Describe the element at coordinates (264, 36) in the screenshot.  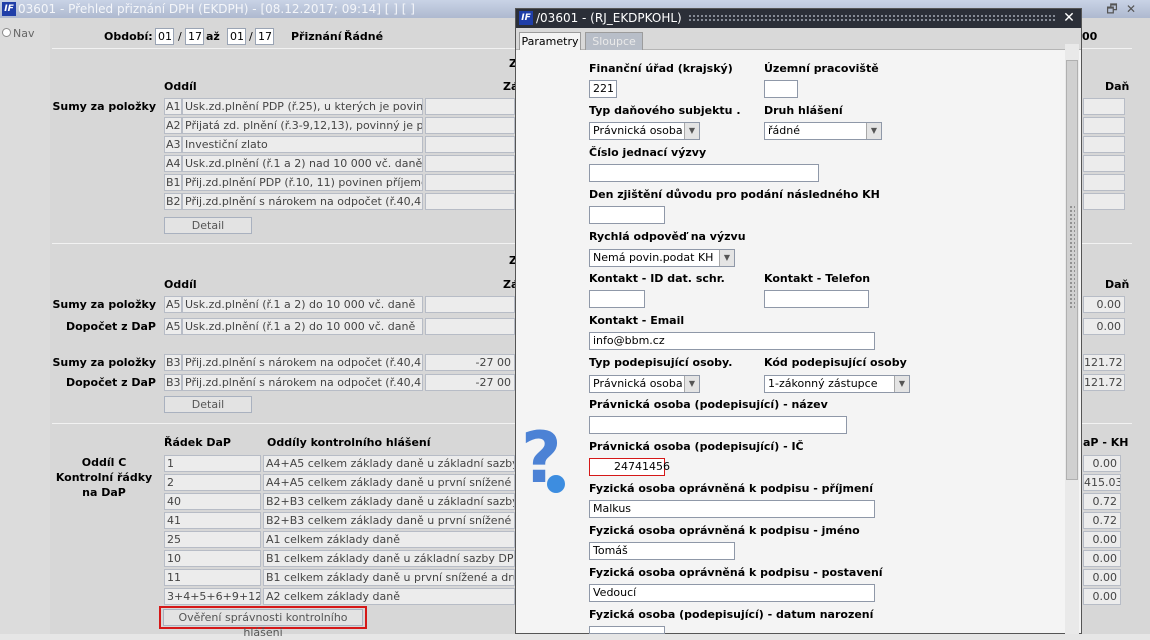
I see `period-to-year: 17` at that location.